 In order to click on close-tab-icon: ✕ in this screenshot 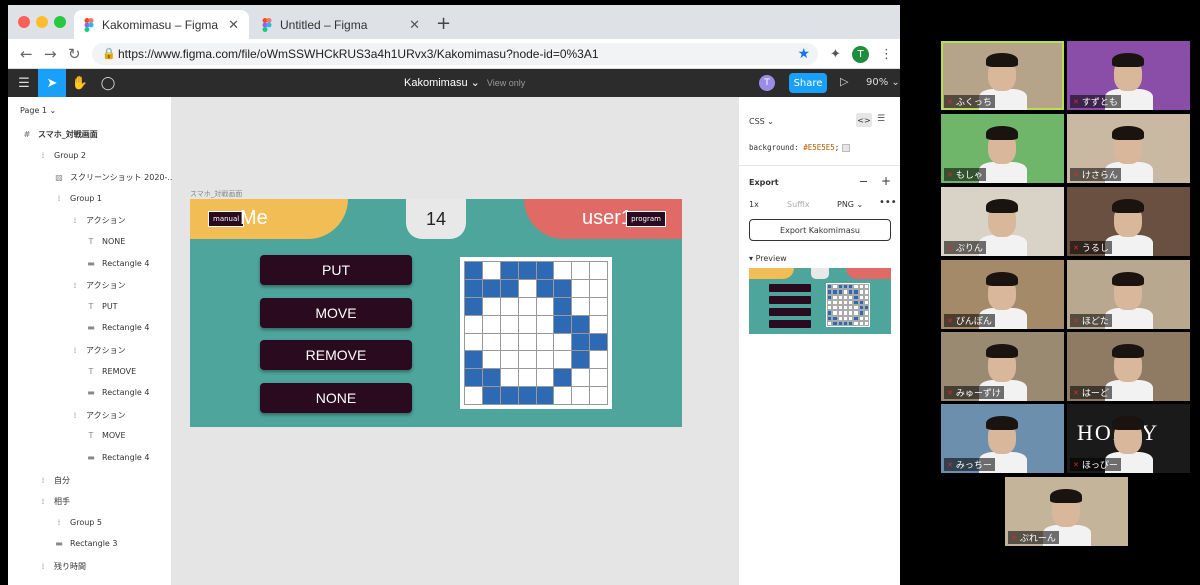, I will do `click(414, 25)`.